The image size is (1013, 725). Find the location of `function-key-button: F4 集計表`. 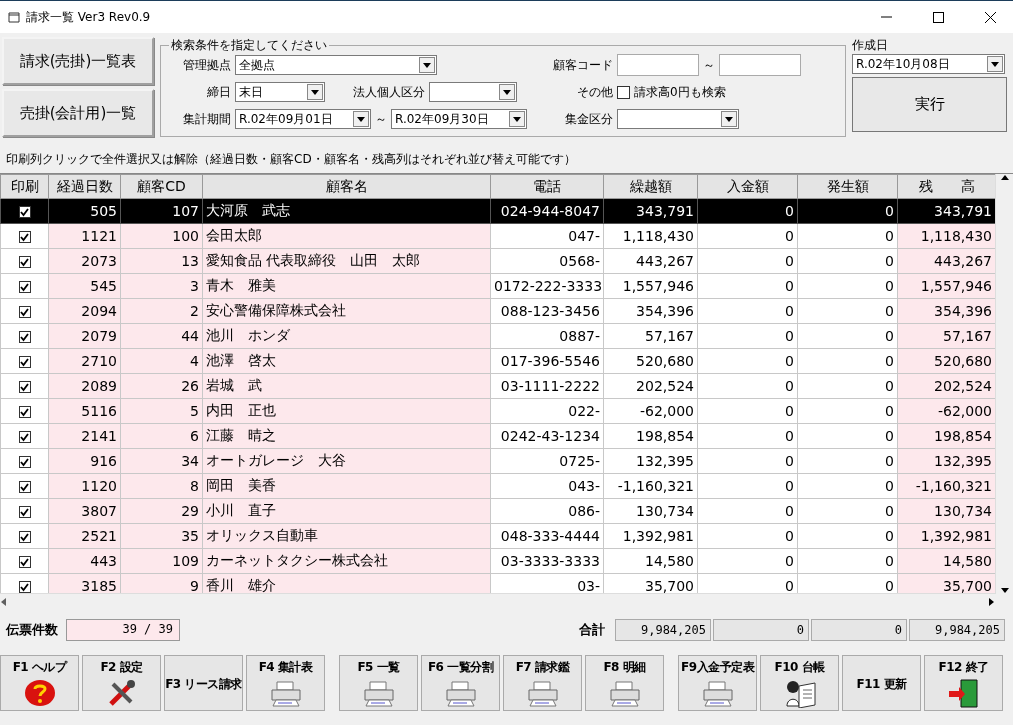

function-key-button: F4 集計表 is located at coordinates (285, 683).